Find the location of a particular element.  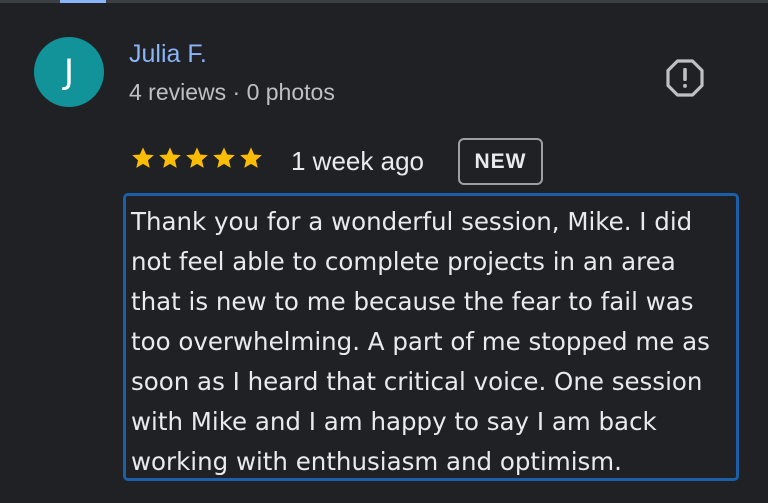

star-rating is located at coordinates (197, 159).